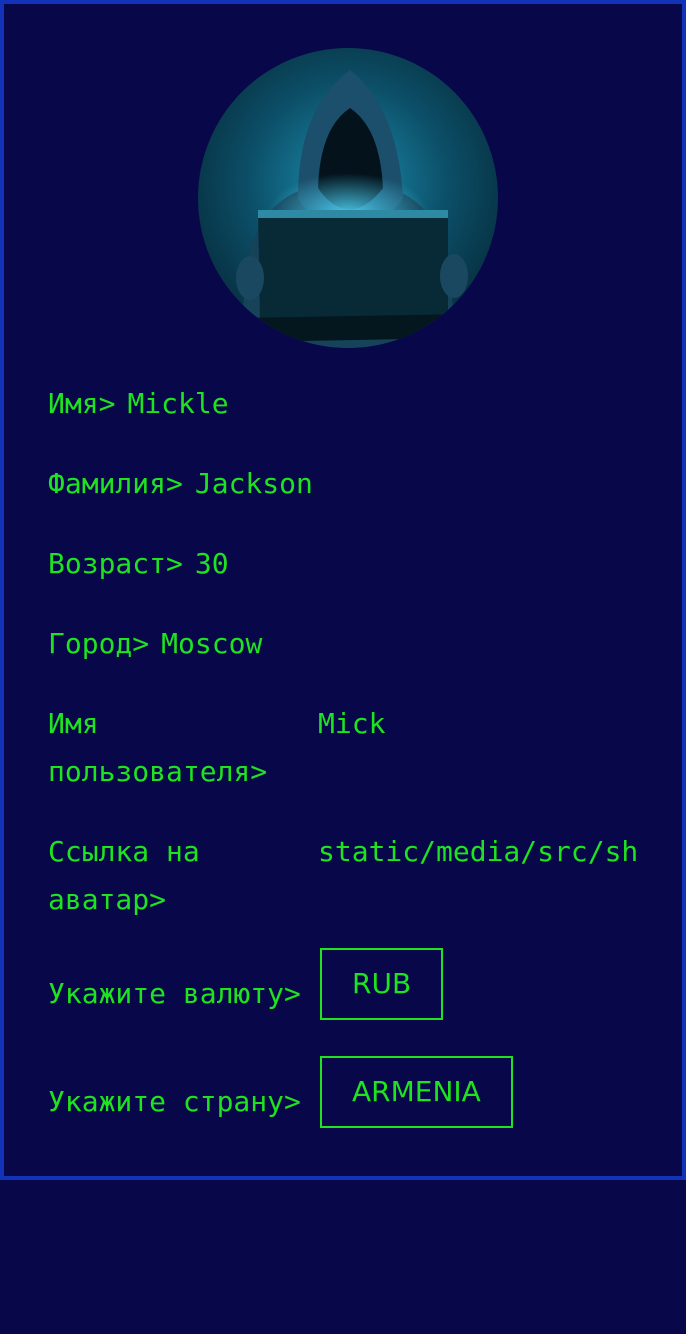 This screenshot has width=686, height=1334. What do you see at coordinates (348, 748) in the screenshot?
I see `username-row: Имя пользователя> Mick` at bounding box center [348, 748].